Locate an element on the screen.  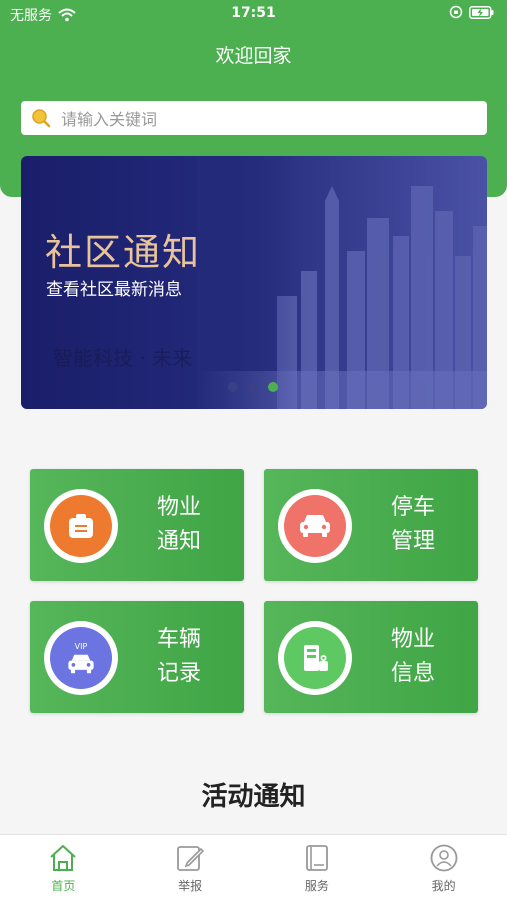
section-title-activity: 活动通知 is located at coordinates (253, 797).